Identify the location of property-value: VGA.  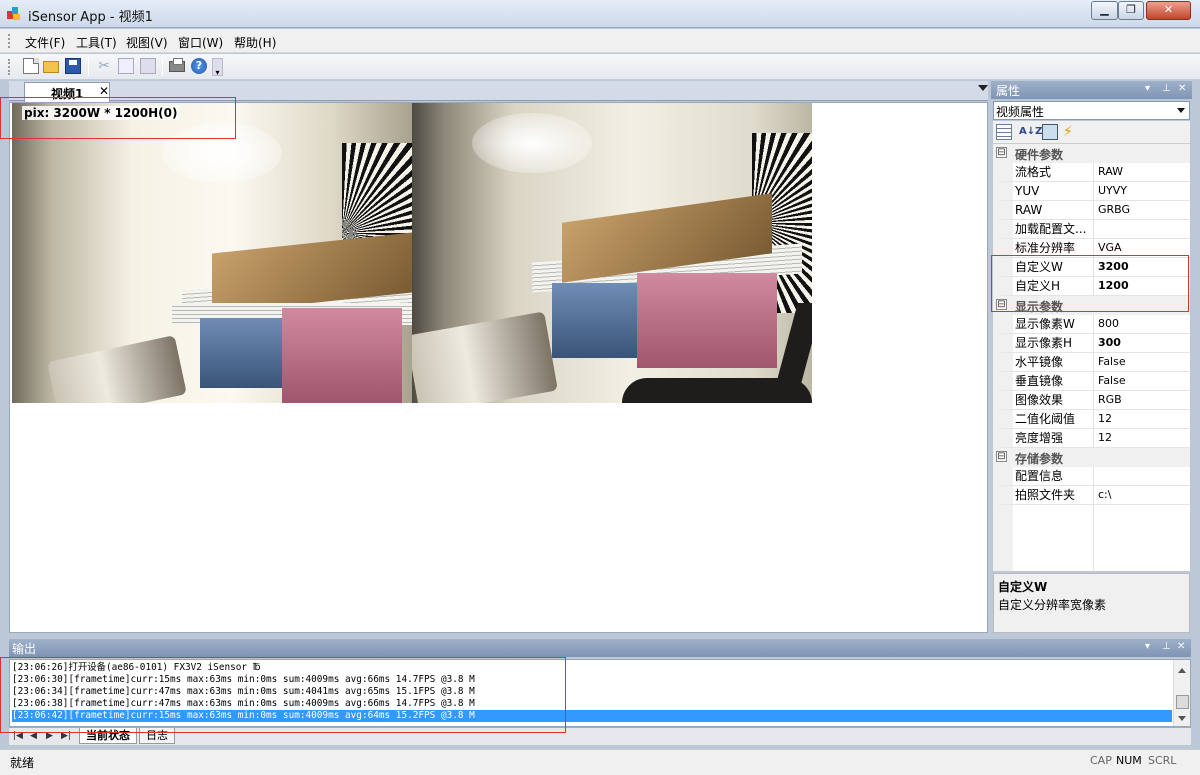
(1141, 248).